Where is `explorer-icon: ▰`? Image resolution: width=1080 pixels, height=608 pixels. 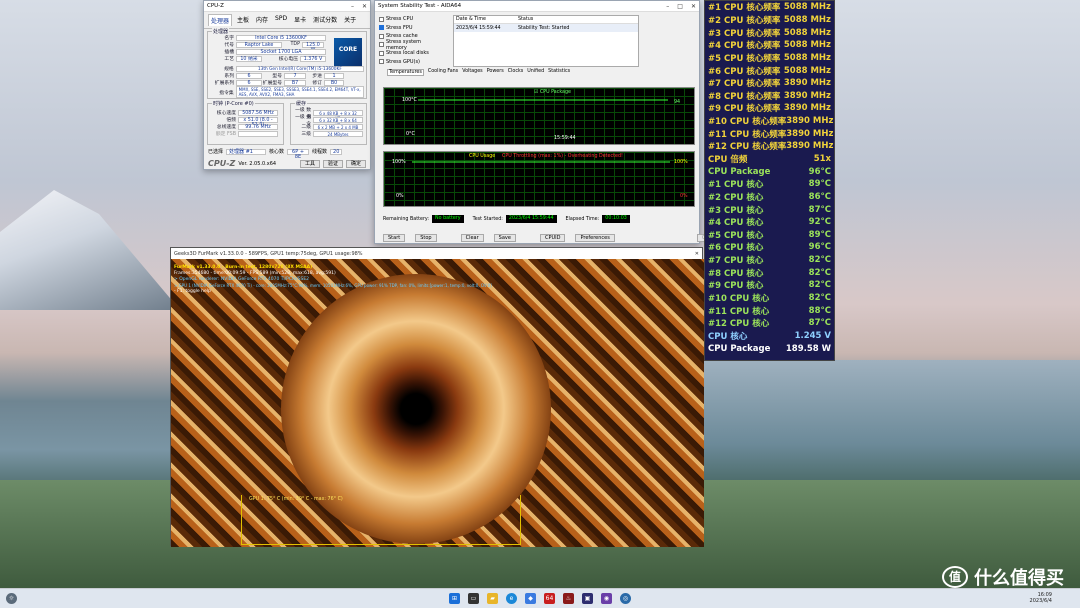
explorer-icon: ▰ is located at coordinates (492, 598).